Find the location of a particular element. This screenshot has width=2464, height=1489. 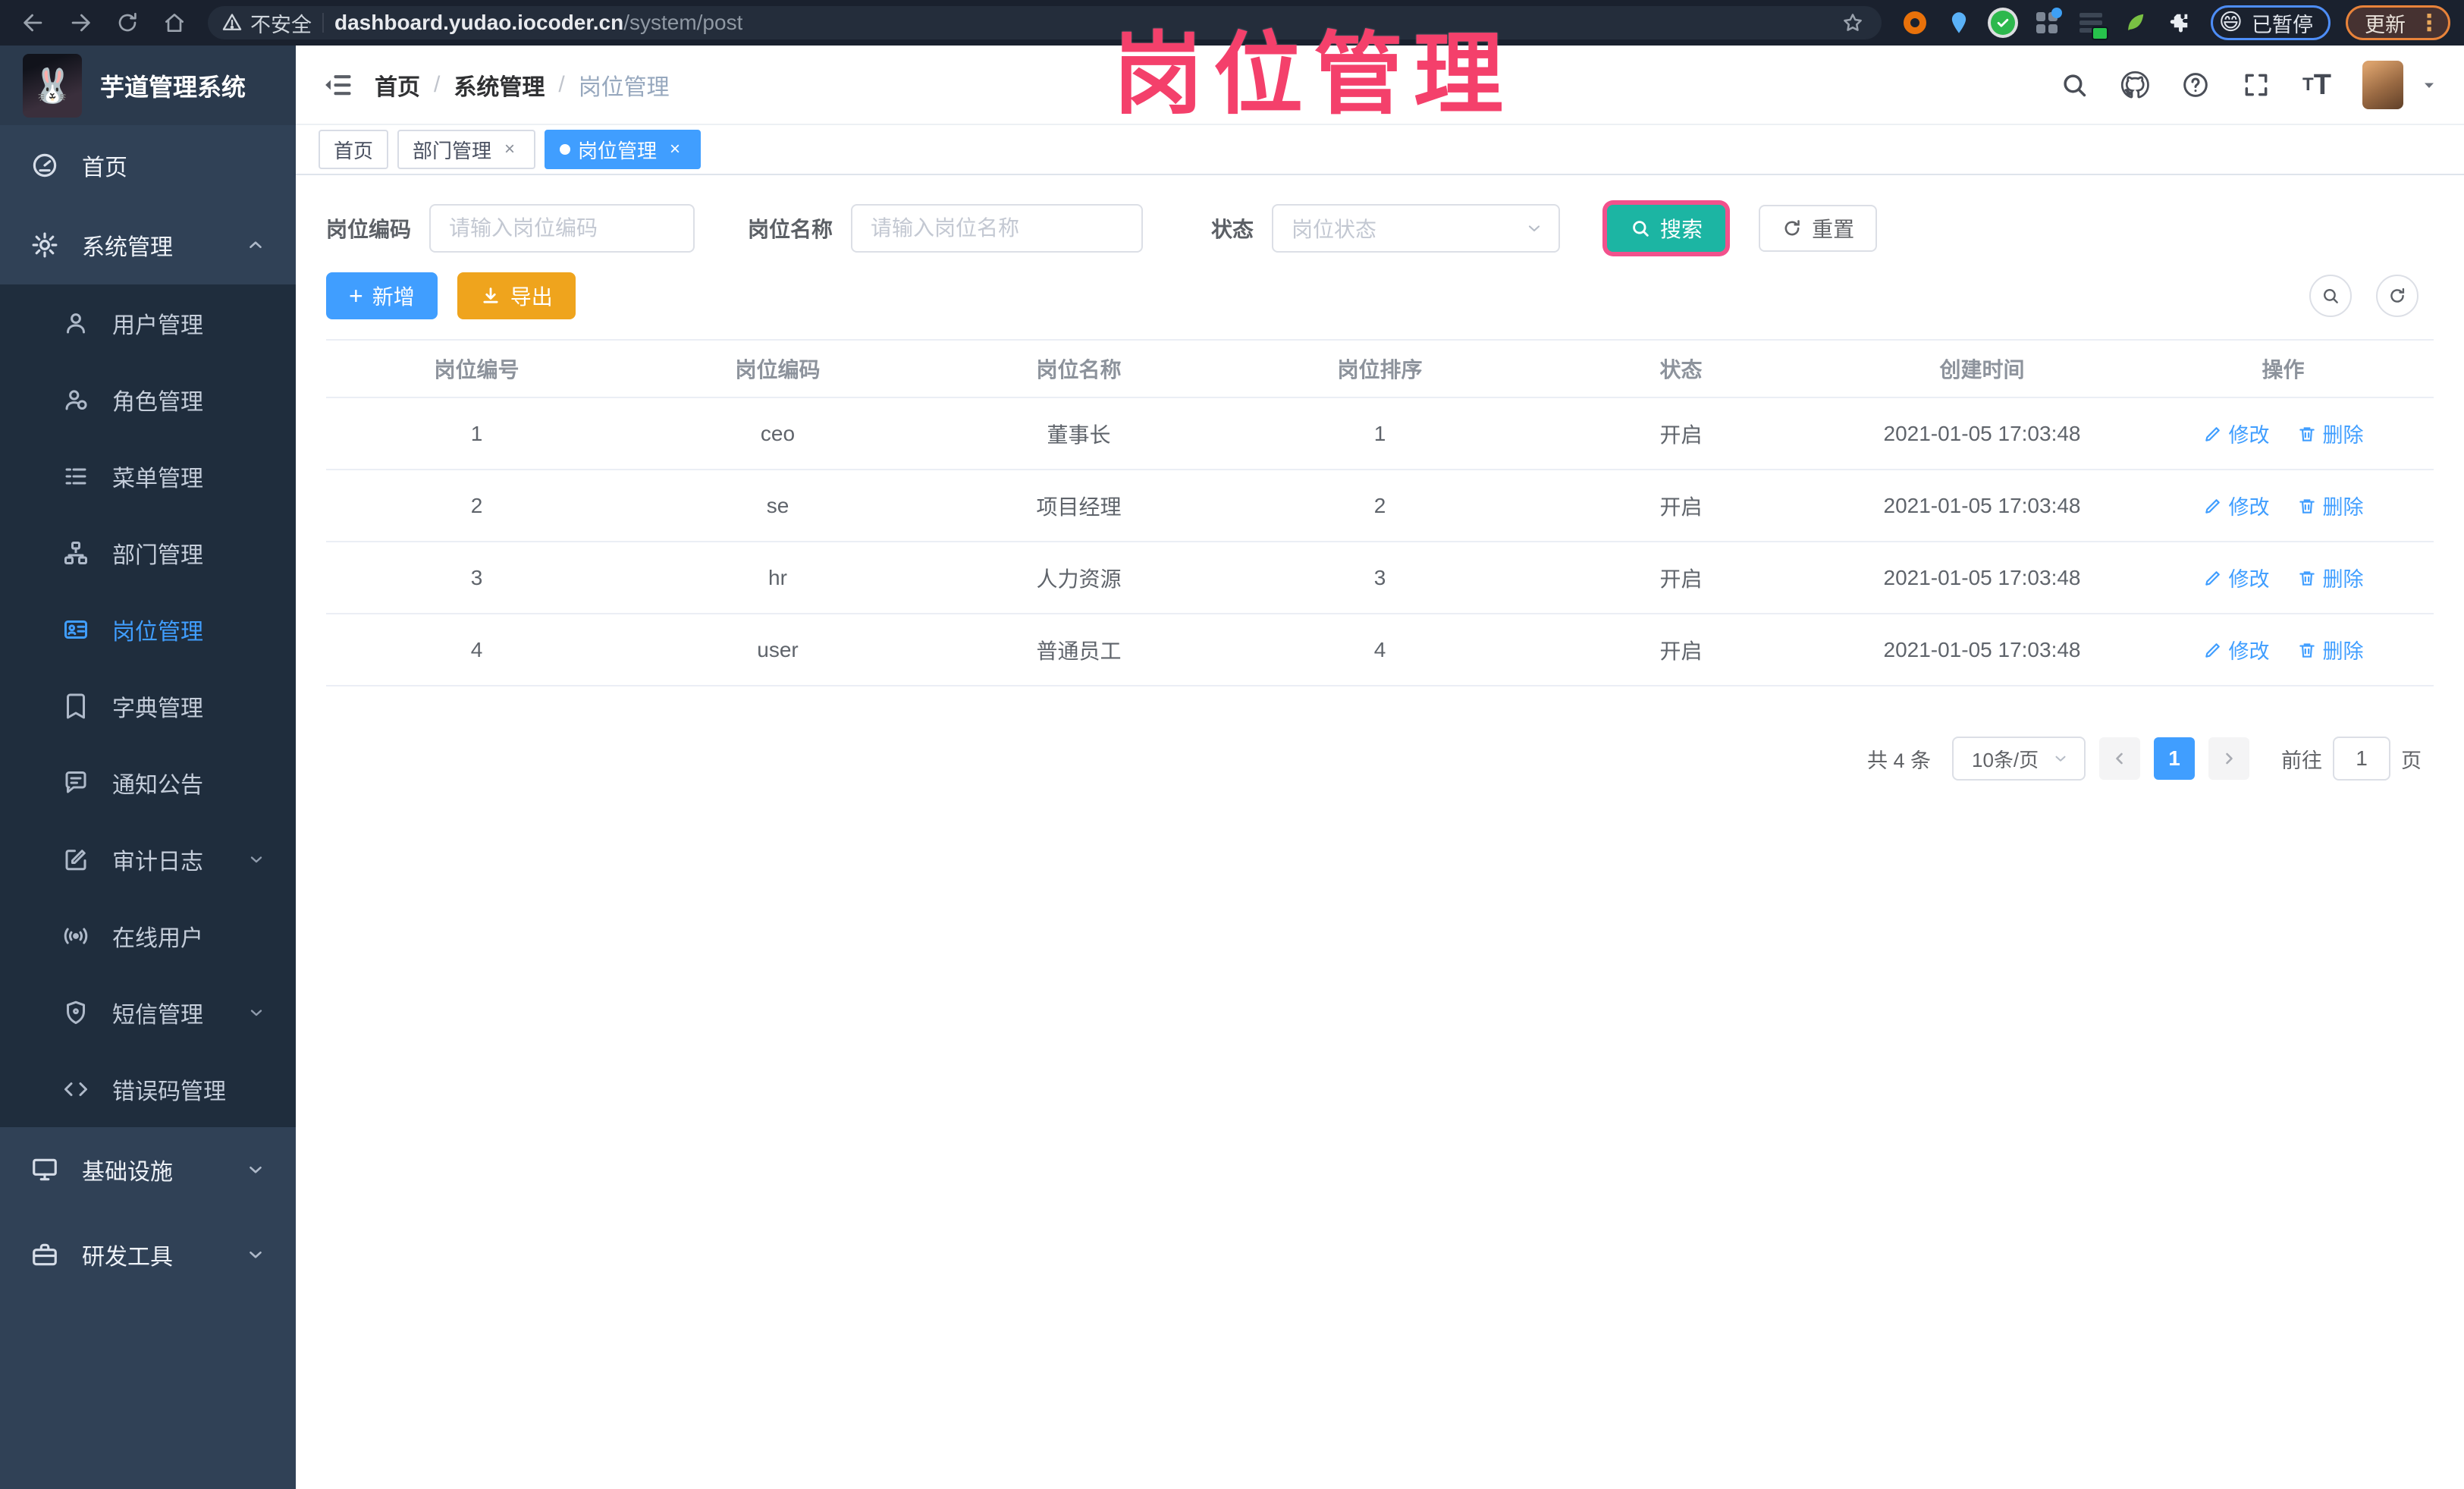

sidebar-item-system: 系统管理 is located at coordinates (148, 245).